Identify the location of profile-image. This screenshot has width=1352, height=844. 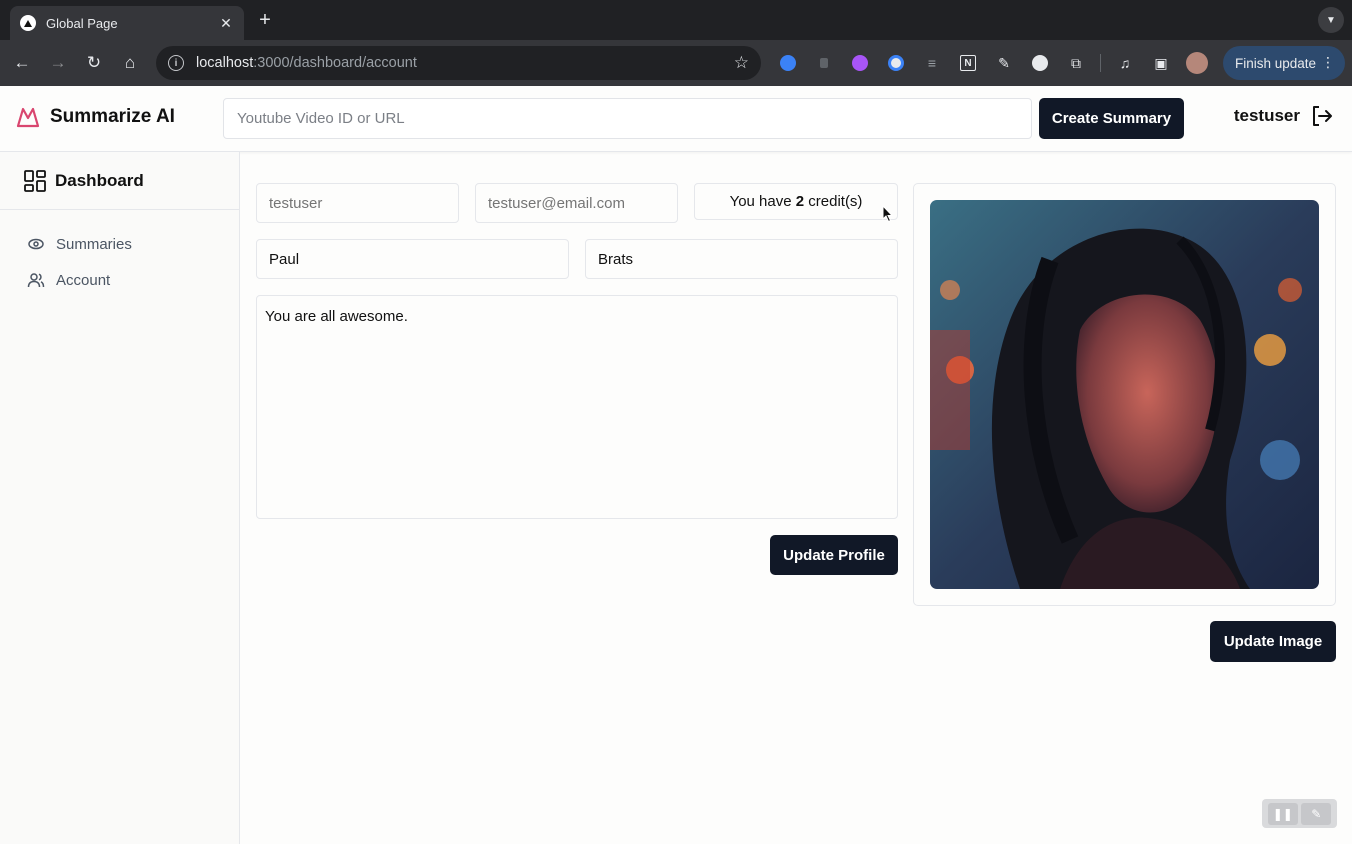
(1124, 394).